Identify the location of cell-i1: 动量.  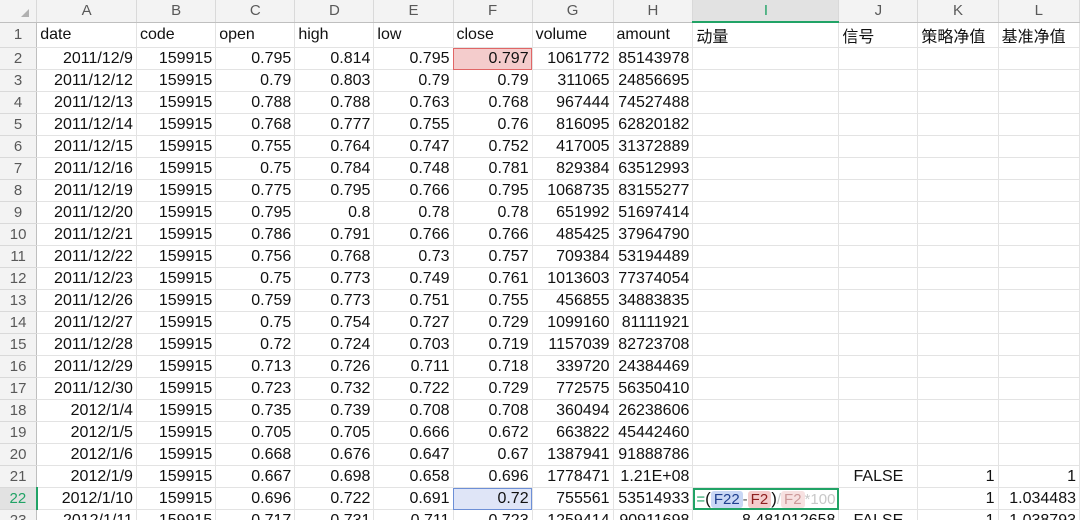
(766, 35).